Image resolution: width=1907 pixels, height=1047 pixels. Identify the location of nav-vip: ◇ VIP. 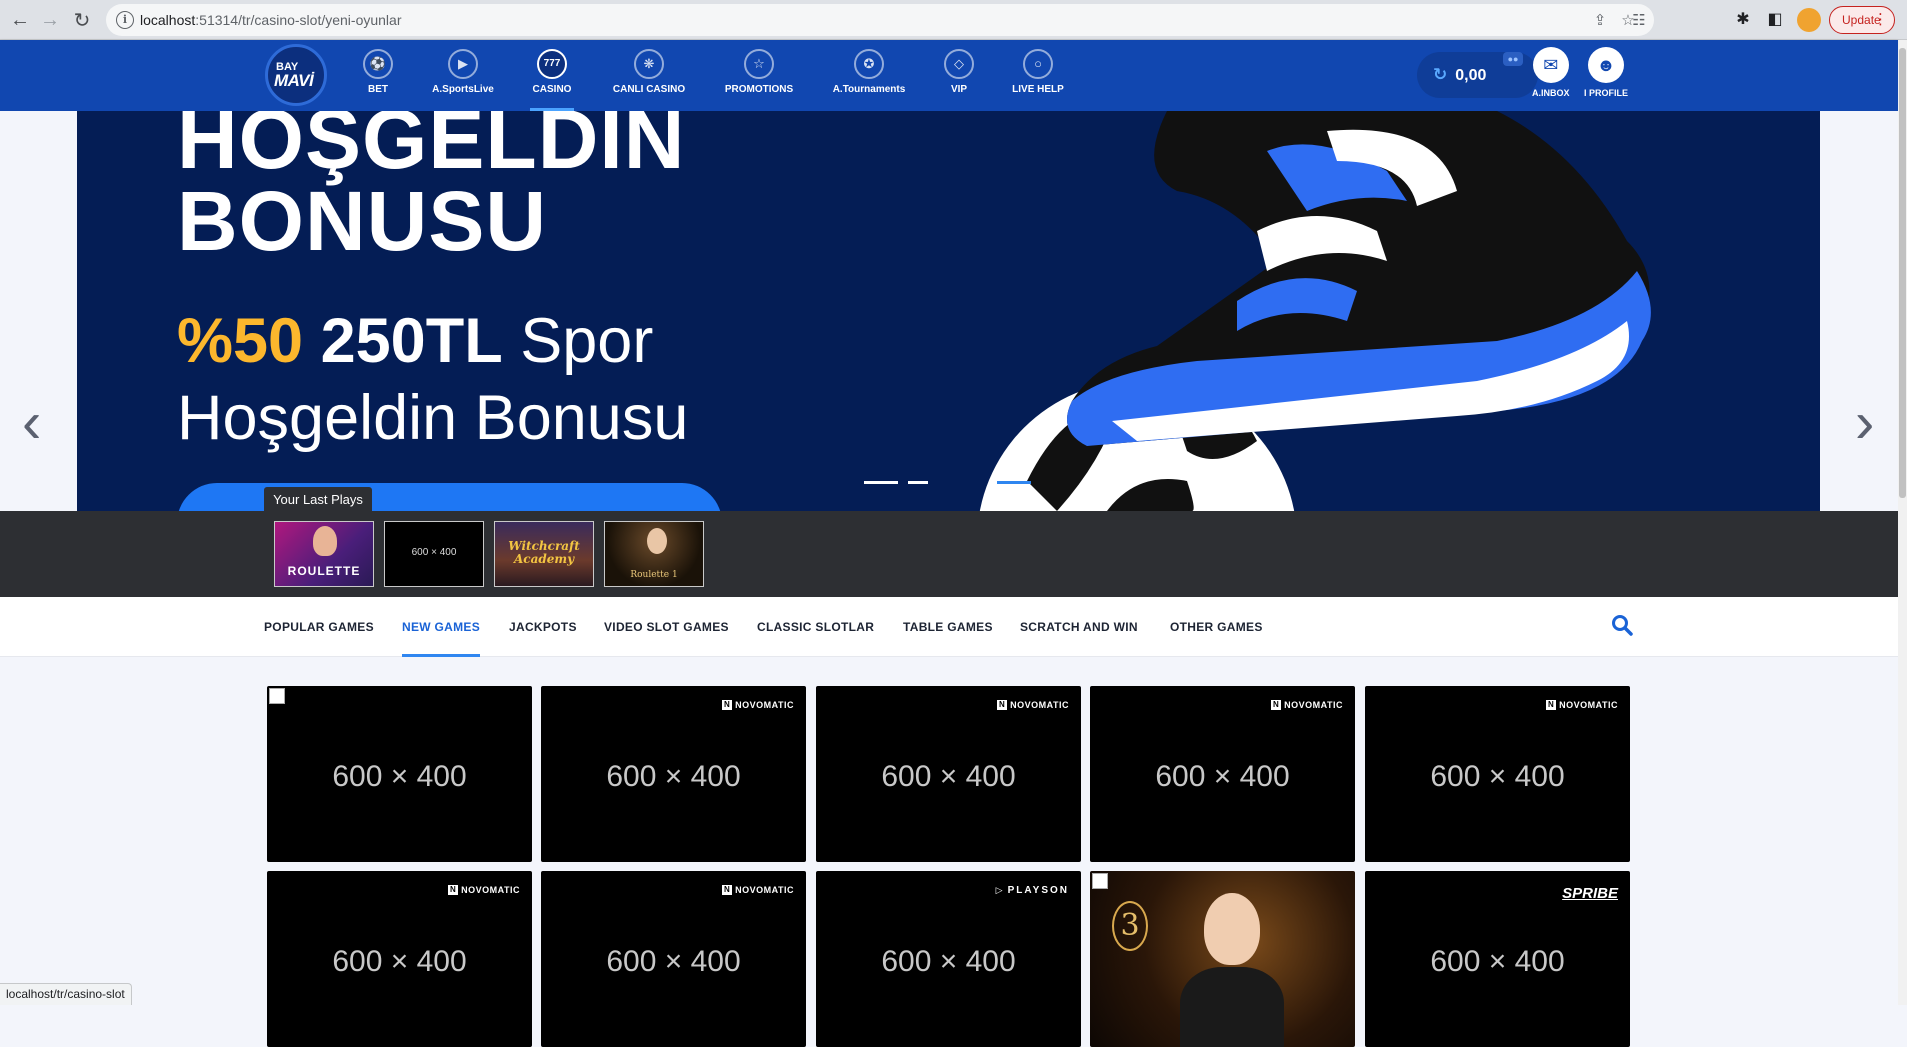
(959, 75).